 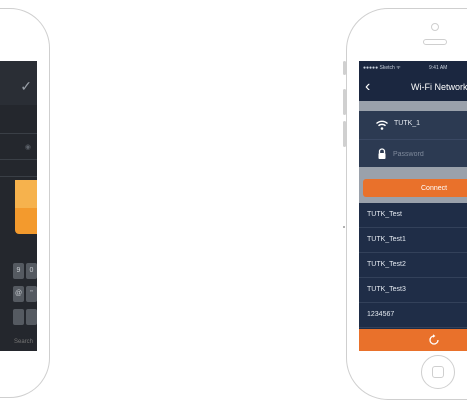 I want to click on orange-popup, so click(x=26, y=207).